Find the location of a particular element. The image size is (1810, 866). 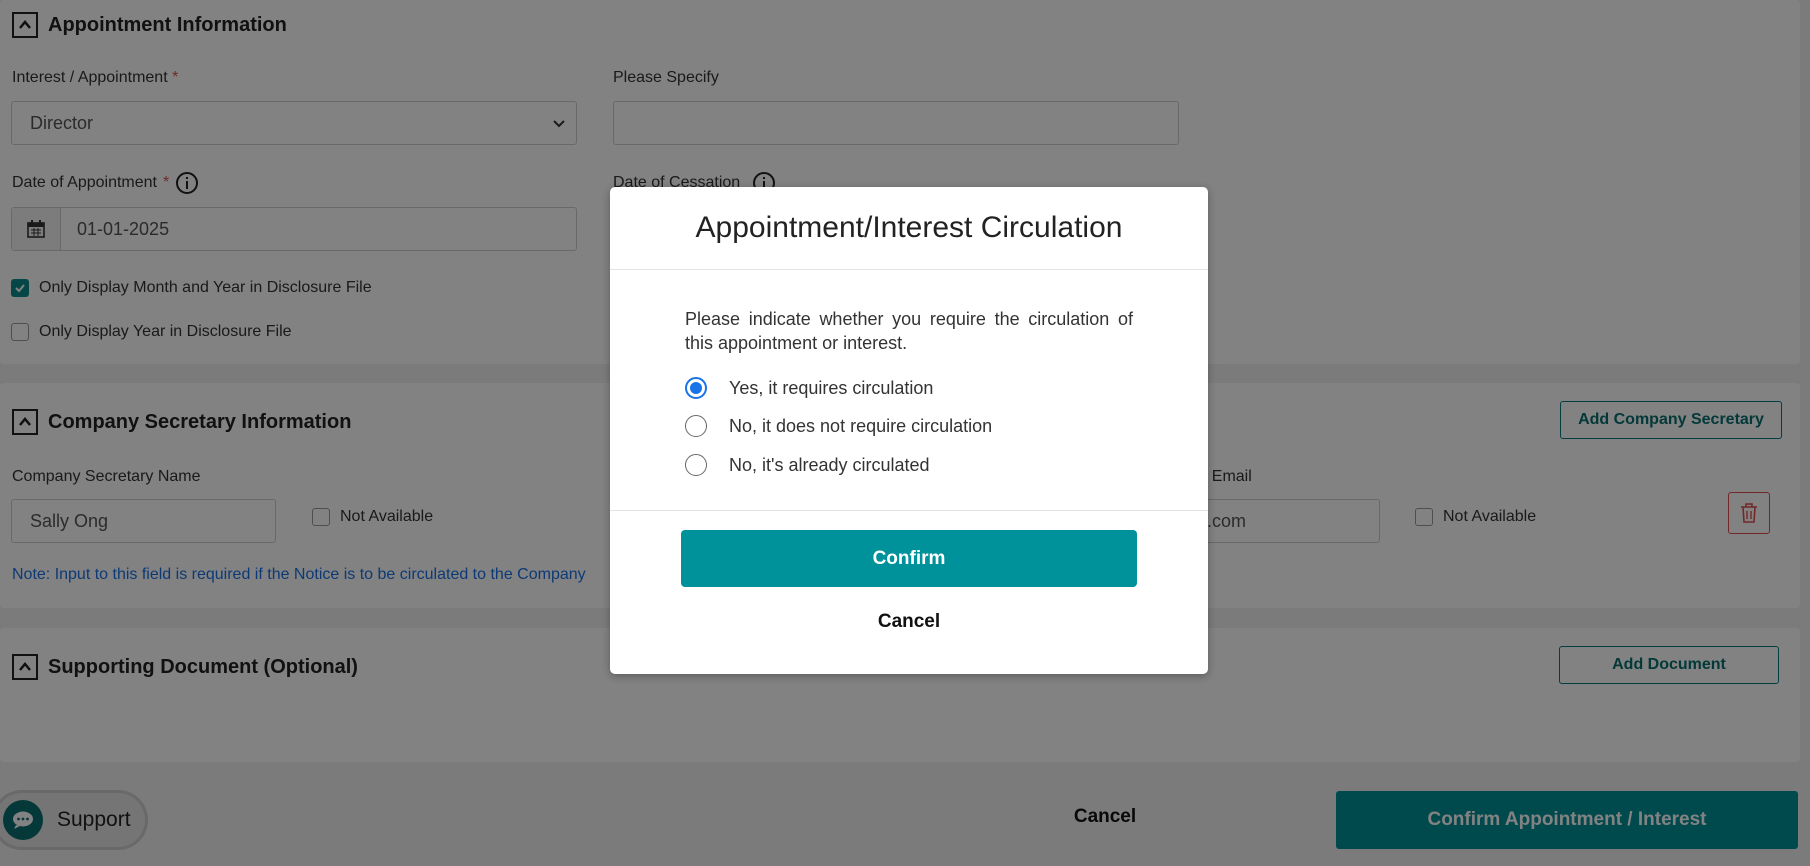

modal-confirm-button: Confirm is located at coordinates (909, 558).